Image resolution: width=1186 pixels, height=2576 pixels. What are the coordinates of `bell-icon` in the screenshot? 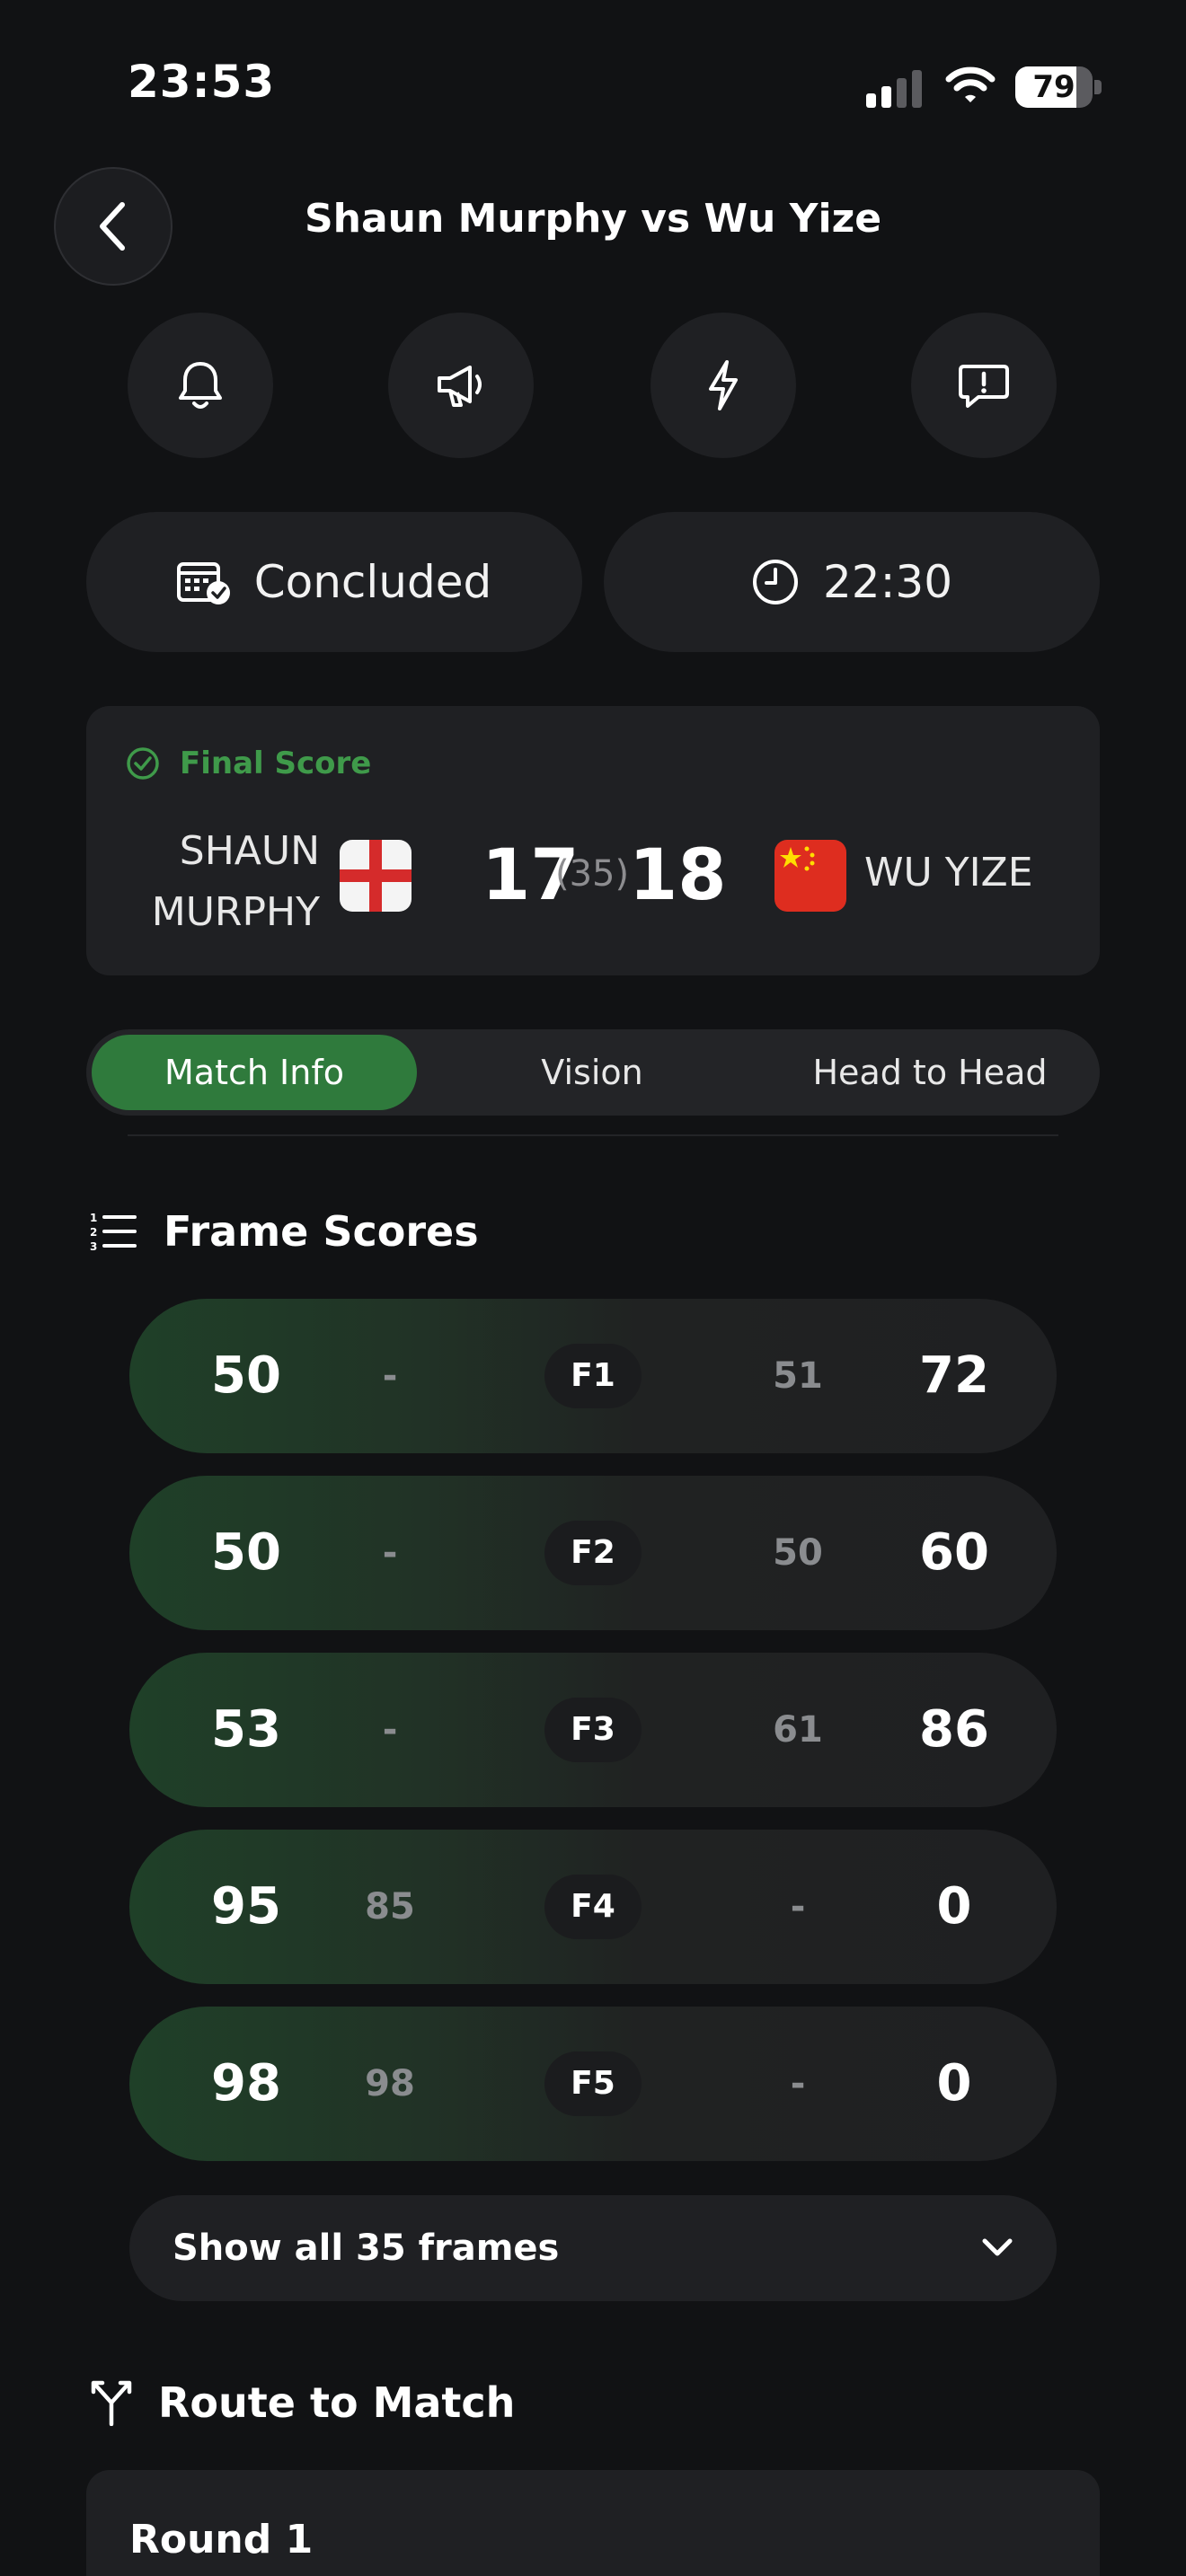 It's located at (200, 385).